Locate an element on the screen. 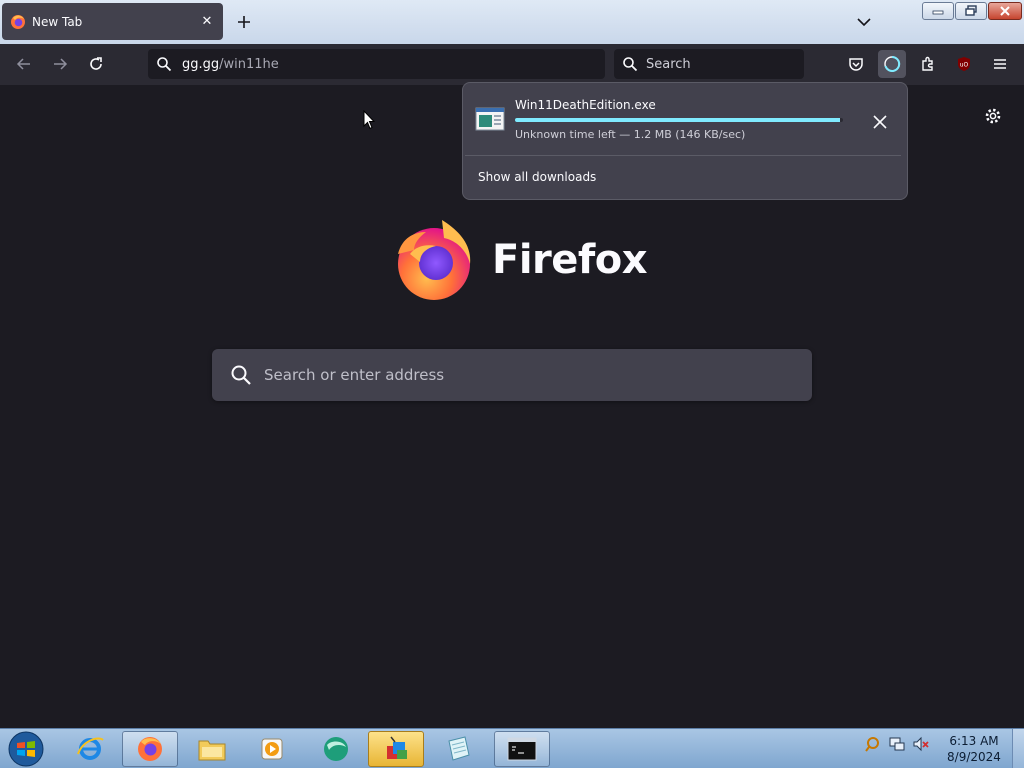 The width and height of the screenshot is (1024, 768). app-menu-button is located at coordinates (1000, 64).